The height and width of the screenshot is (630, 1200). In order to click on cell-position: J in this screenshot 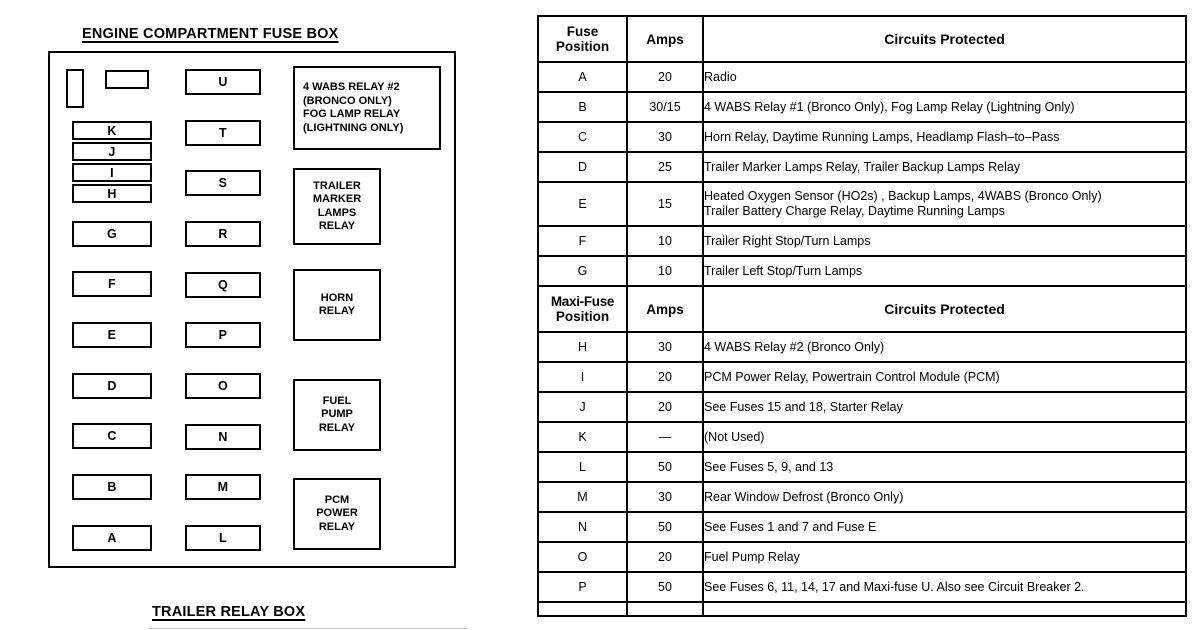, I will do `click(582, 407)`.